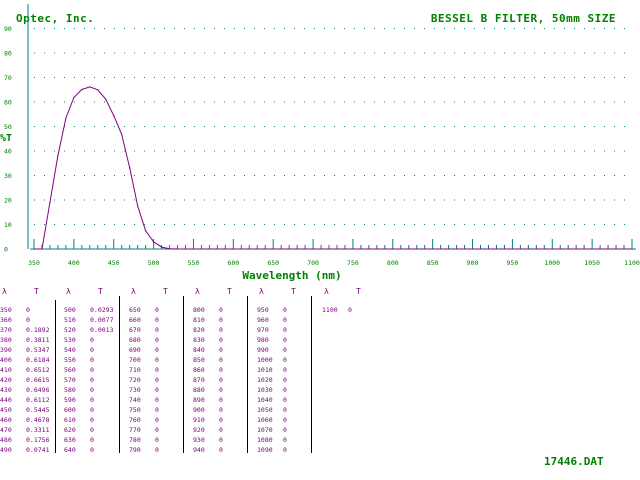 The width and height of the screenshot is (640, 480). Describe the element at coordinates (154, 263) in the screenshot. I see `x-tick-label-500: 500` at that location.